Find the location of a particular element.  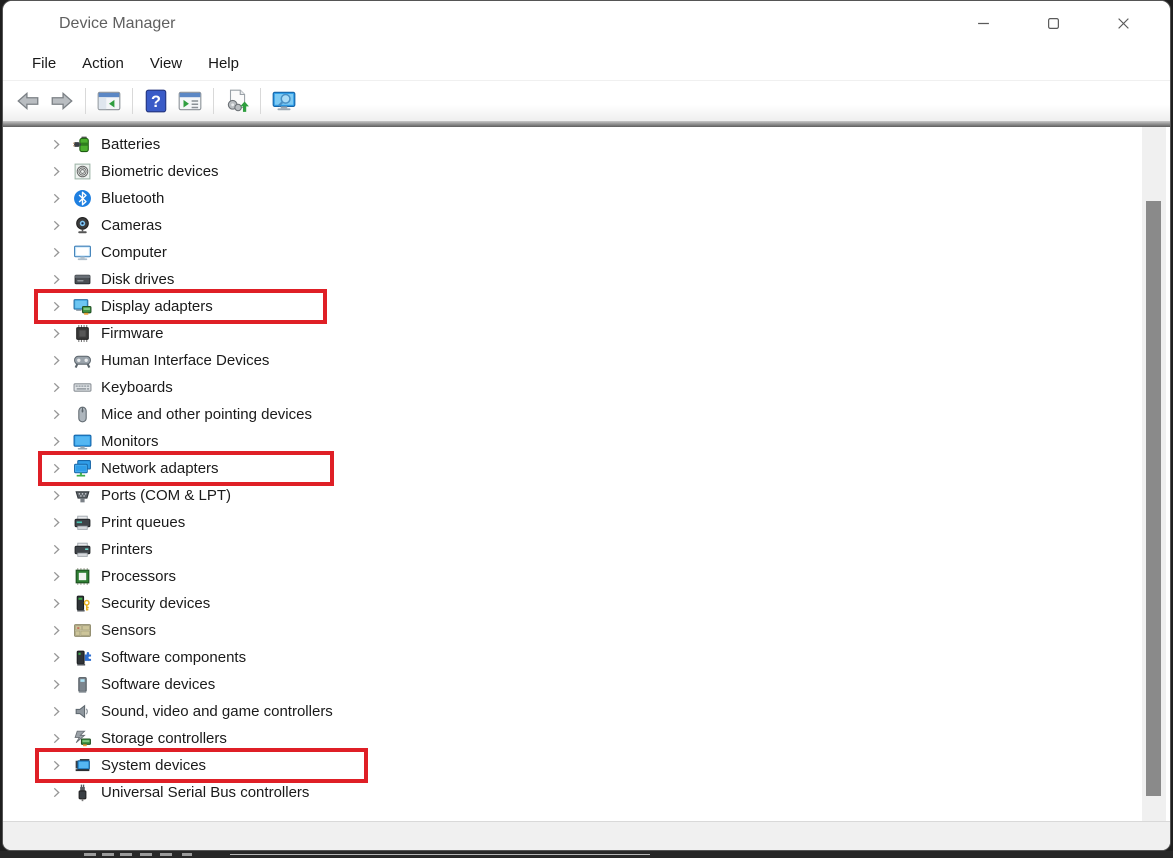

software-device-icon is located at coordinates (82, 684).